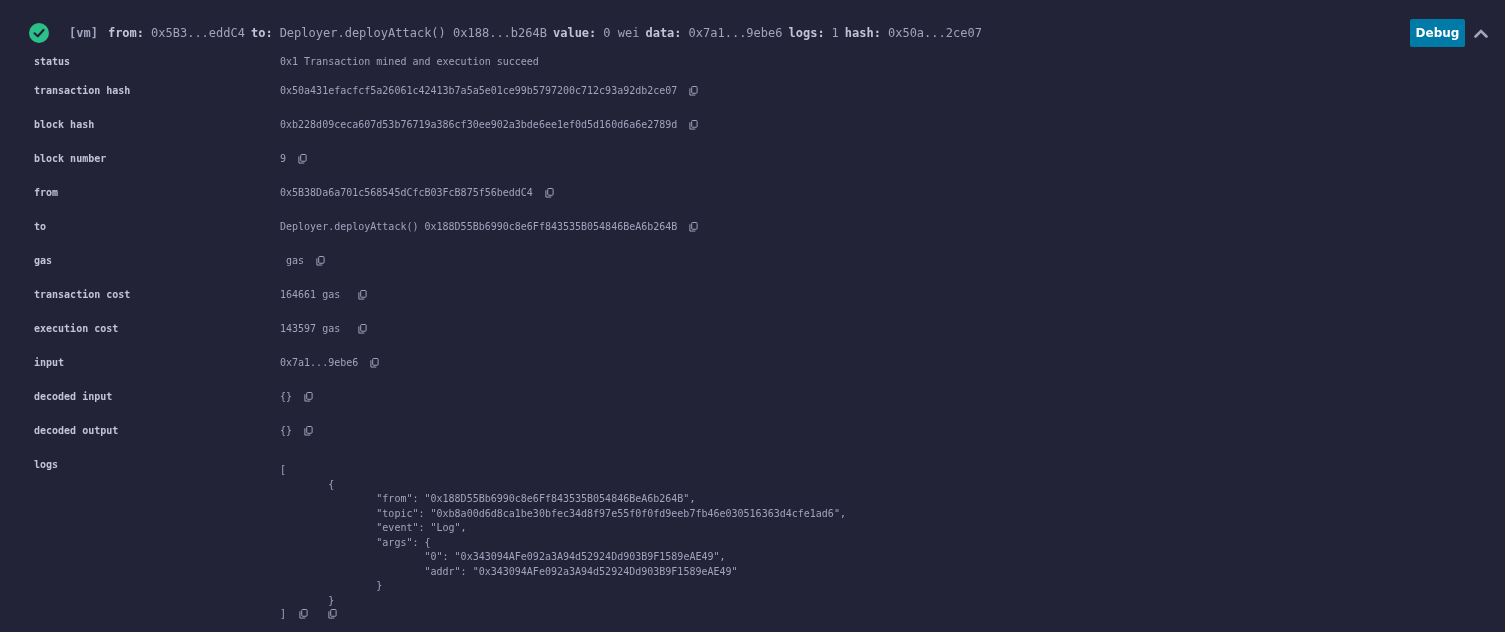 The height and width of the screenshot is (632, 1505). Describe the element at coordinates (44, 261) in the screenshot. I see `row-label: gas` at that location.